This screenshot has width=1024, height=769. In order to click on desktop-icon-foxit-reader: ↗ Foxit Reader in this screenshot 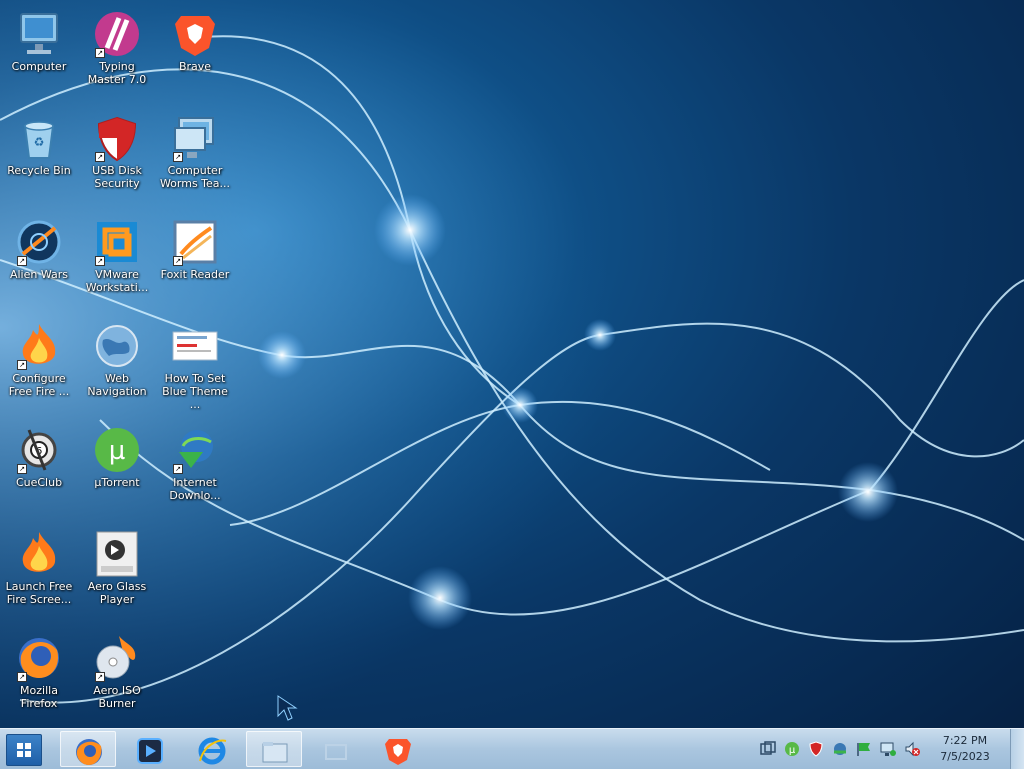, I will do `click(195, 261)`.